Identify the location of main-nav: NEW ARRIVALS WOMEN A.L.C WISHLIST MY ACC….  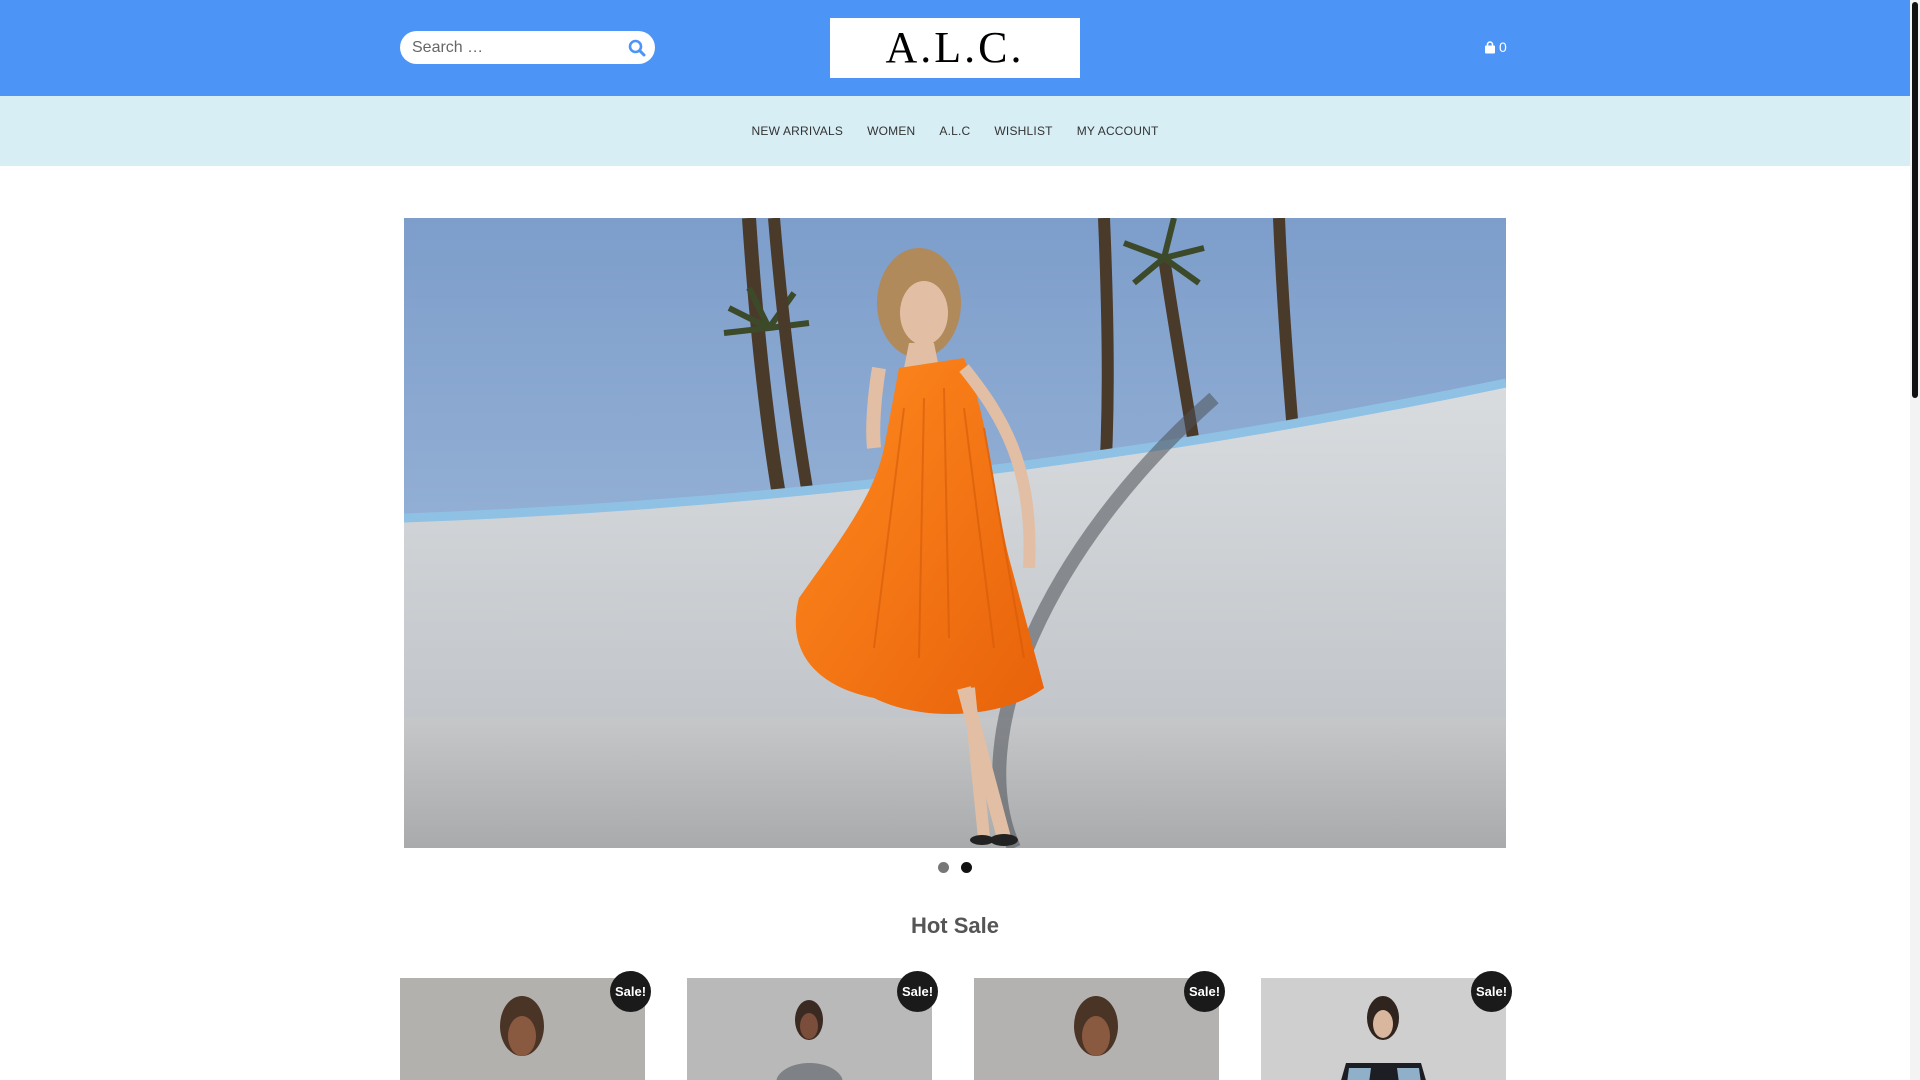
(955, 131).